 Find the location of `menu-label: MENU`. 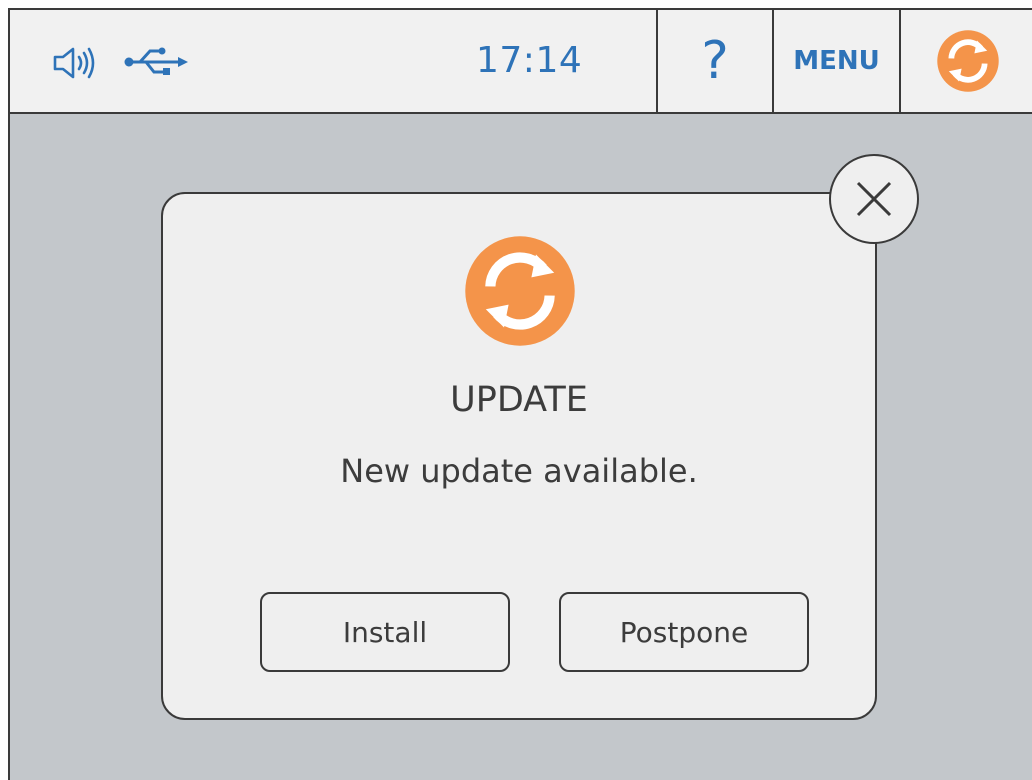

menu-label: MENU is located at coordinates (836, 61).